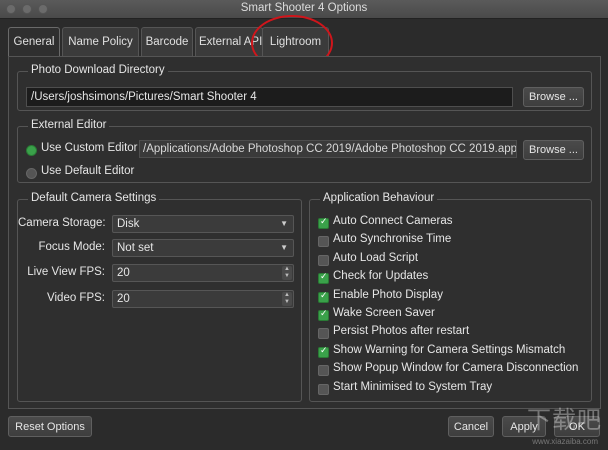 The height and width of the screenshot is (450, 608). I want to click on tab-name-policy: Name Policy, so click(100, 41).